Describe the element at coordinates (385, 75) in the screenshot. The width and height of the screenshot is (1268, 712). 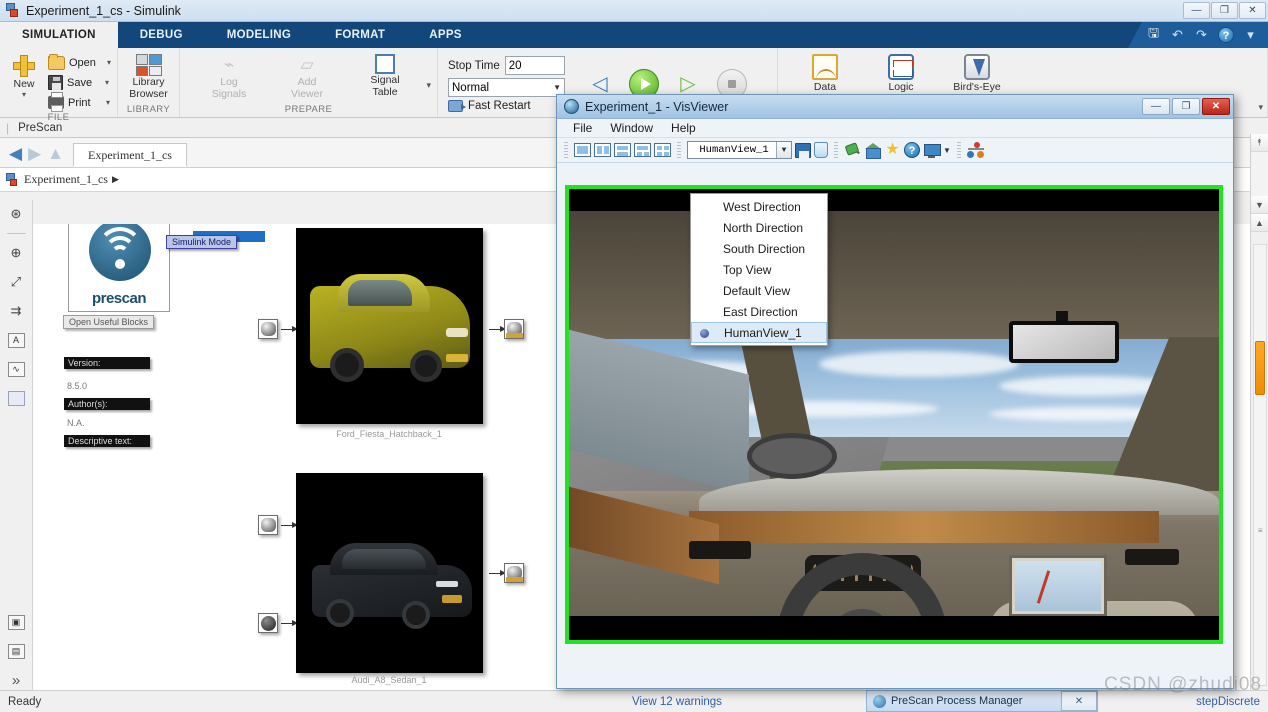
I see `signal-table-button: Signal Table` at that location.